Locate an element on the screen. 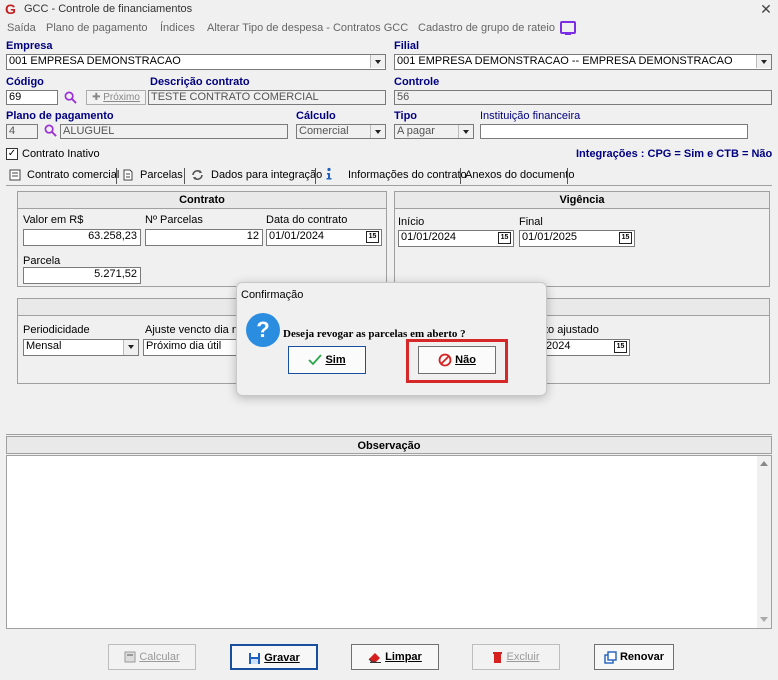  excluir-button: Excluir is located at coordinates (516, 657).